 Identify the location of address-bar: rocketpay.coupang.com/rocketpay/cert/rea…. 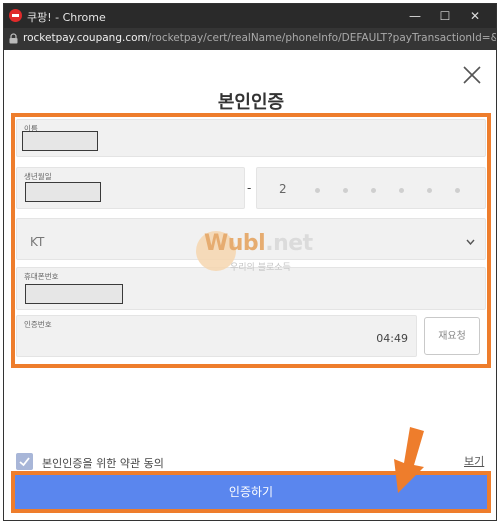
(250, 39).